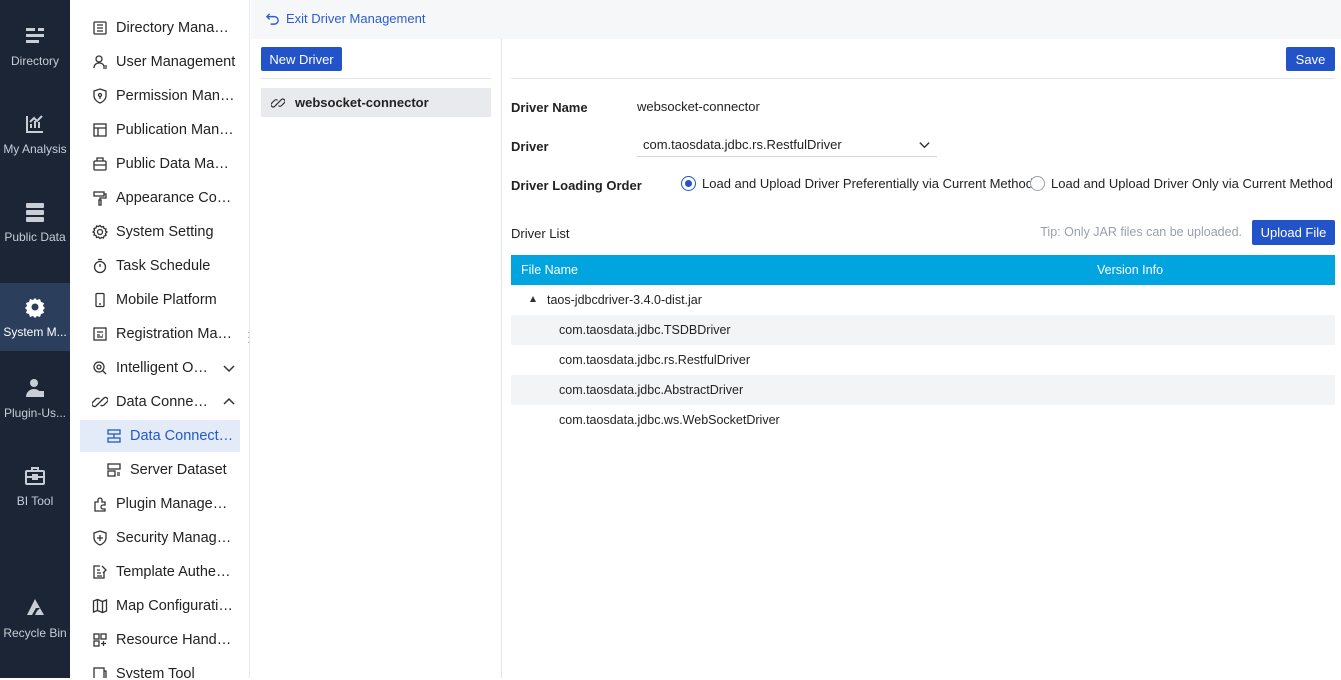 Image resolution: width=1341 pixels, height=680 pixels. What do you see at coordinates (35, 606) in the screenshot?
I see `recycle-bin-icon` at bounding box center [35, 606].